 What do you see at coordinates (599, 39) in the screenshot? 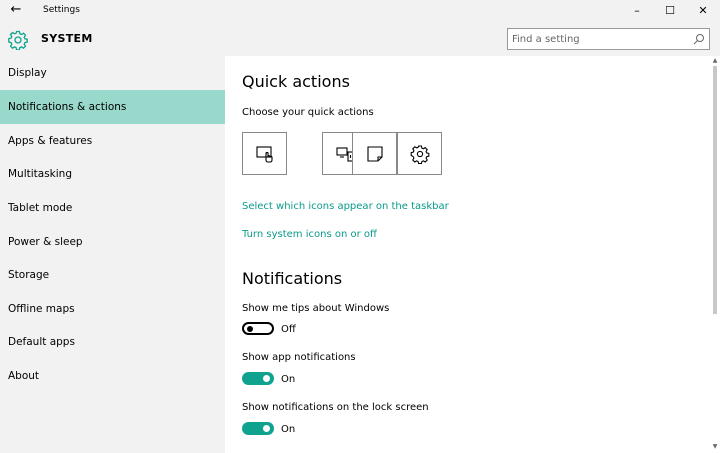
I see `search-input` at bounding box center [599, 39].